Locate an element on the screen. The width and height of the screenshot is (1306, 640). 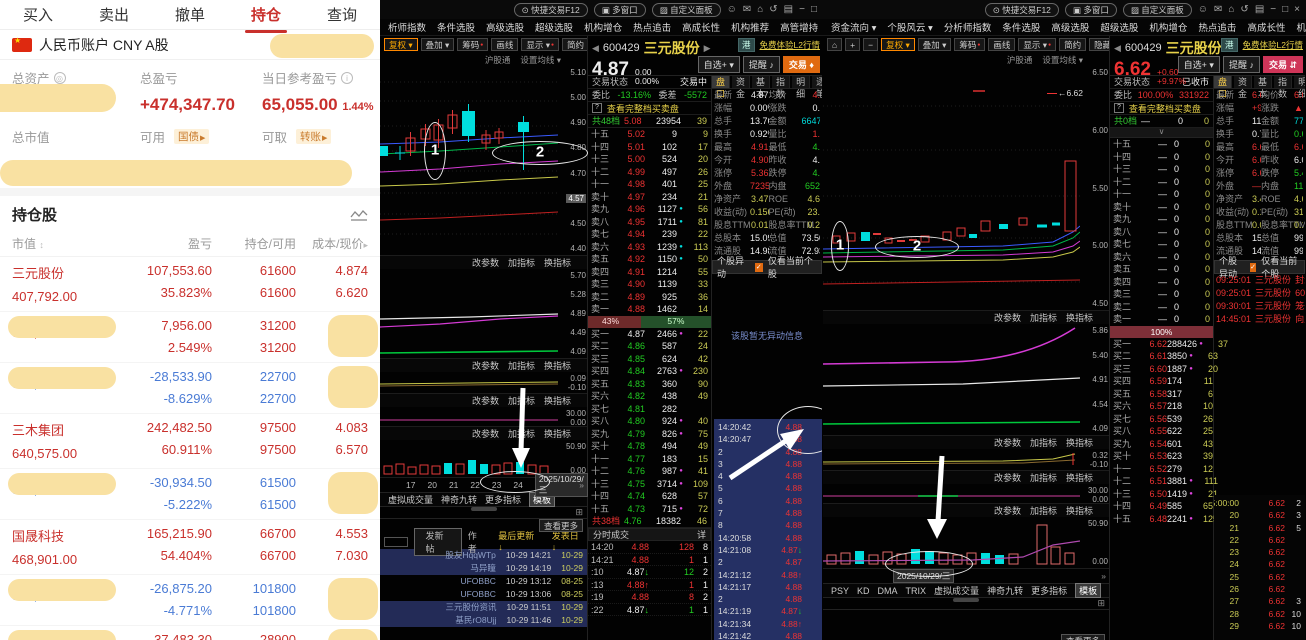
sell-level-row: 卖十 —0 0 is located at coordinates (1161, 207).